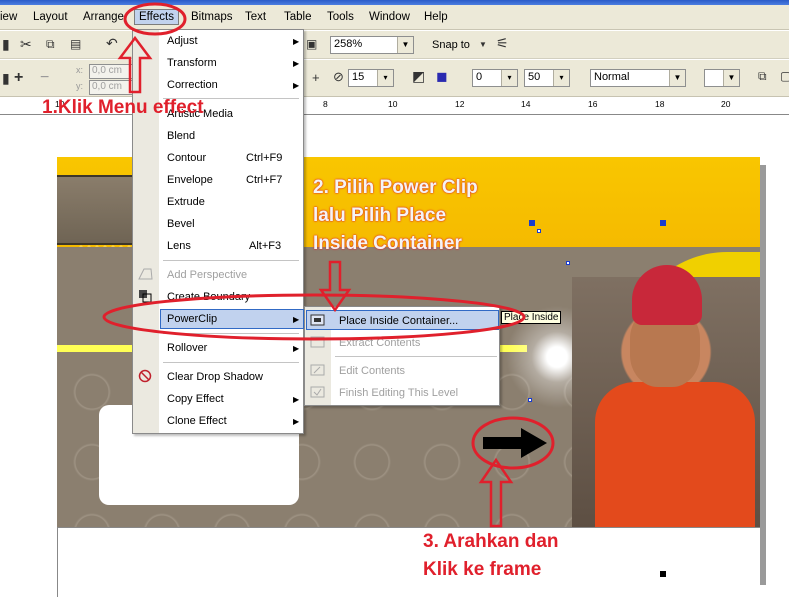  I want to click on menu-item-bevel: Bevel, so click(181, 224).